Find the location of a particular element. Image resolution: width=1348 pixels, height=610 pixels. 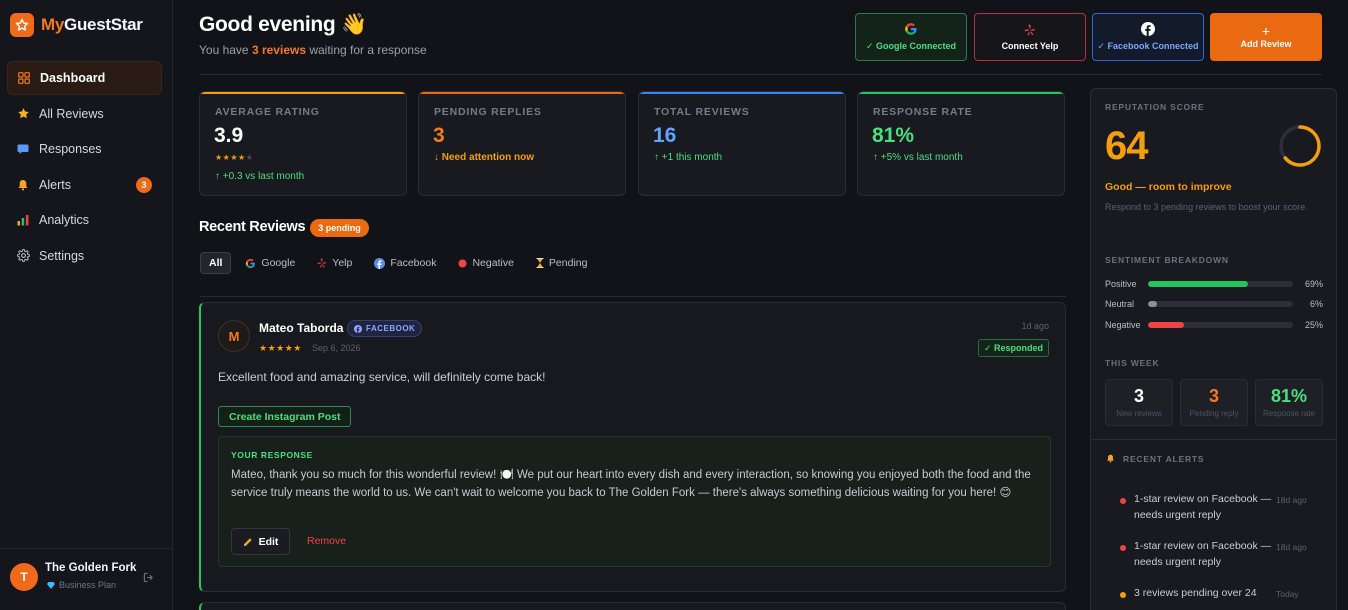

stat-label: TOTAL REVIEWS is located at coordinates (702, 112).